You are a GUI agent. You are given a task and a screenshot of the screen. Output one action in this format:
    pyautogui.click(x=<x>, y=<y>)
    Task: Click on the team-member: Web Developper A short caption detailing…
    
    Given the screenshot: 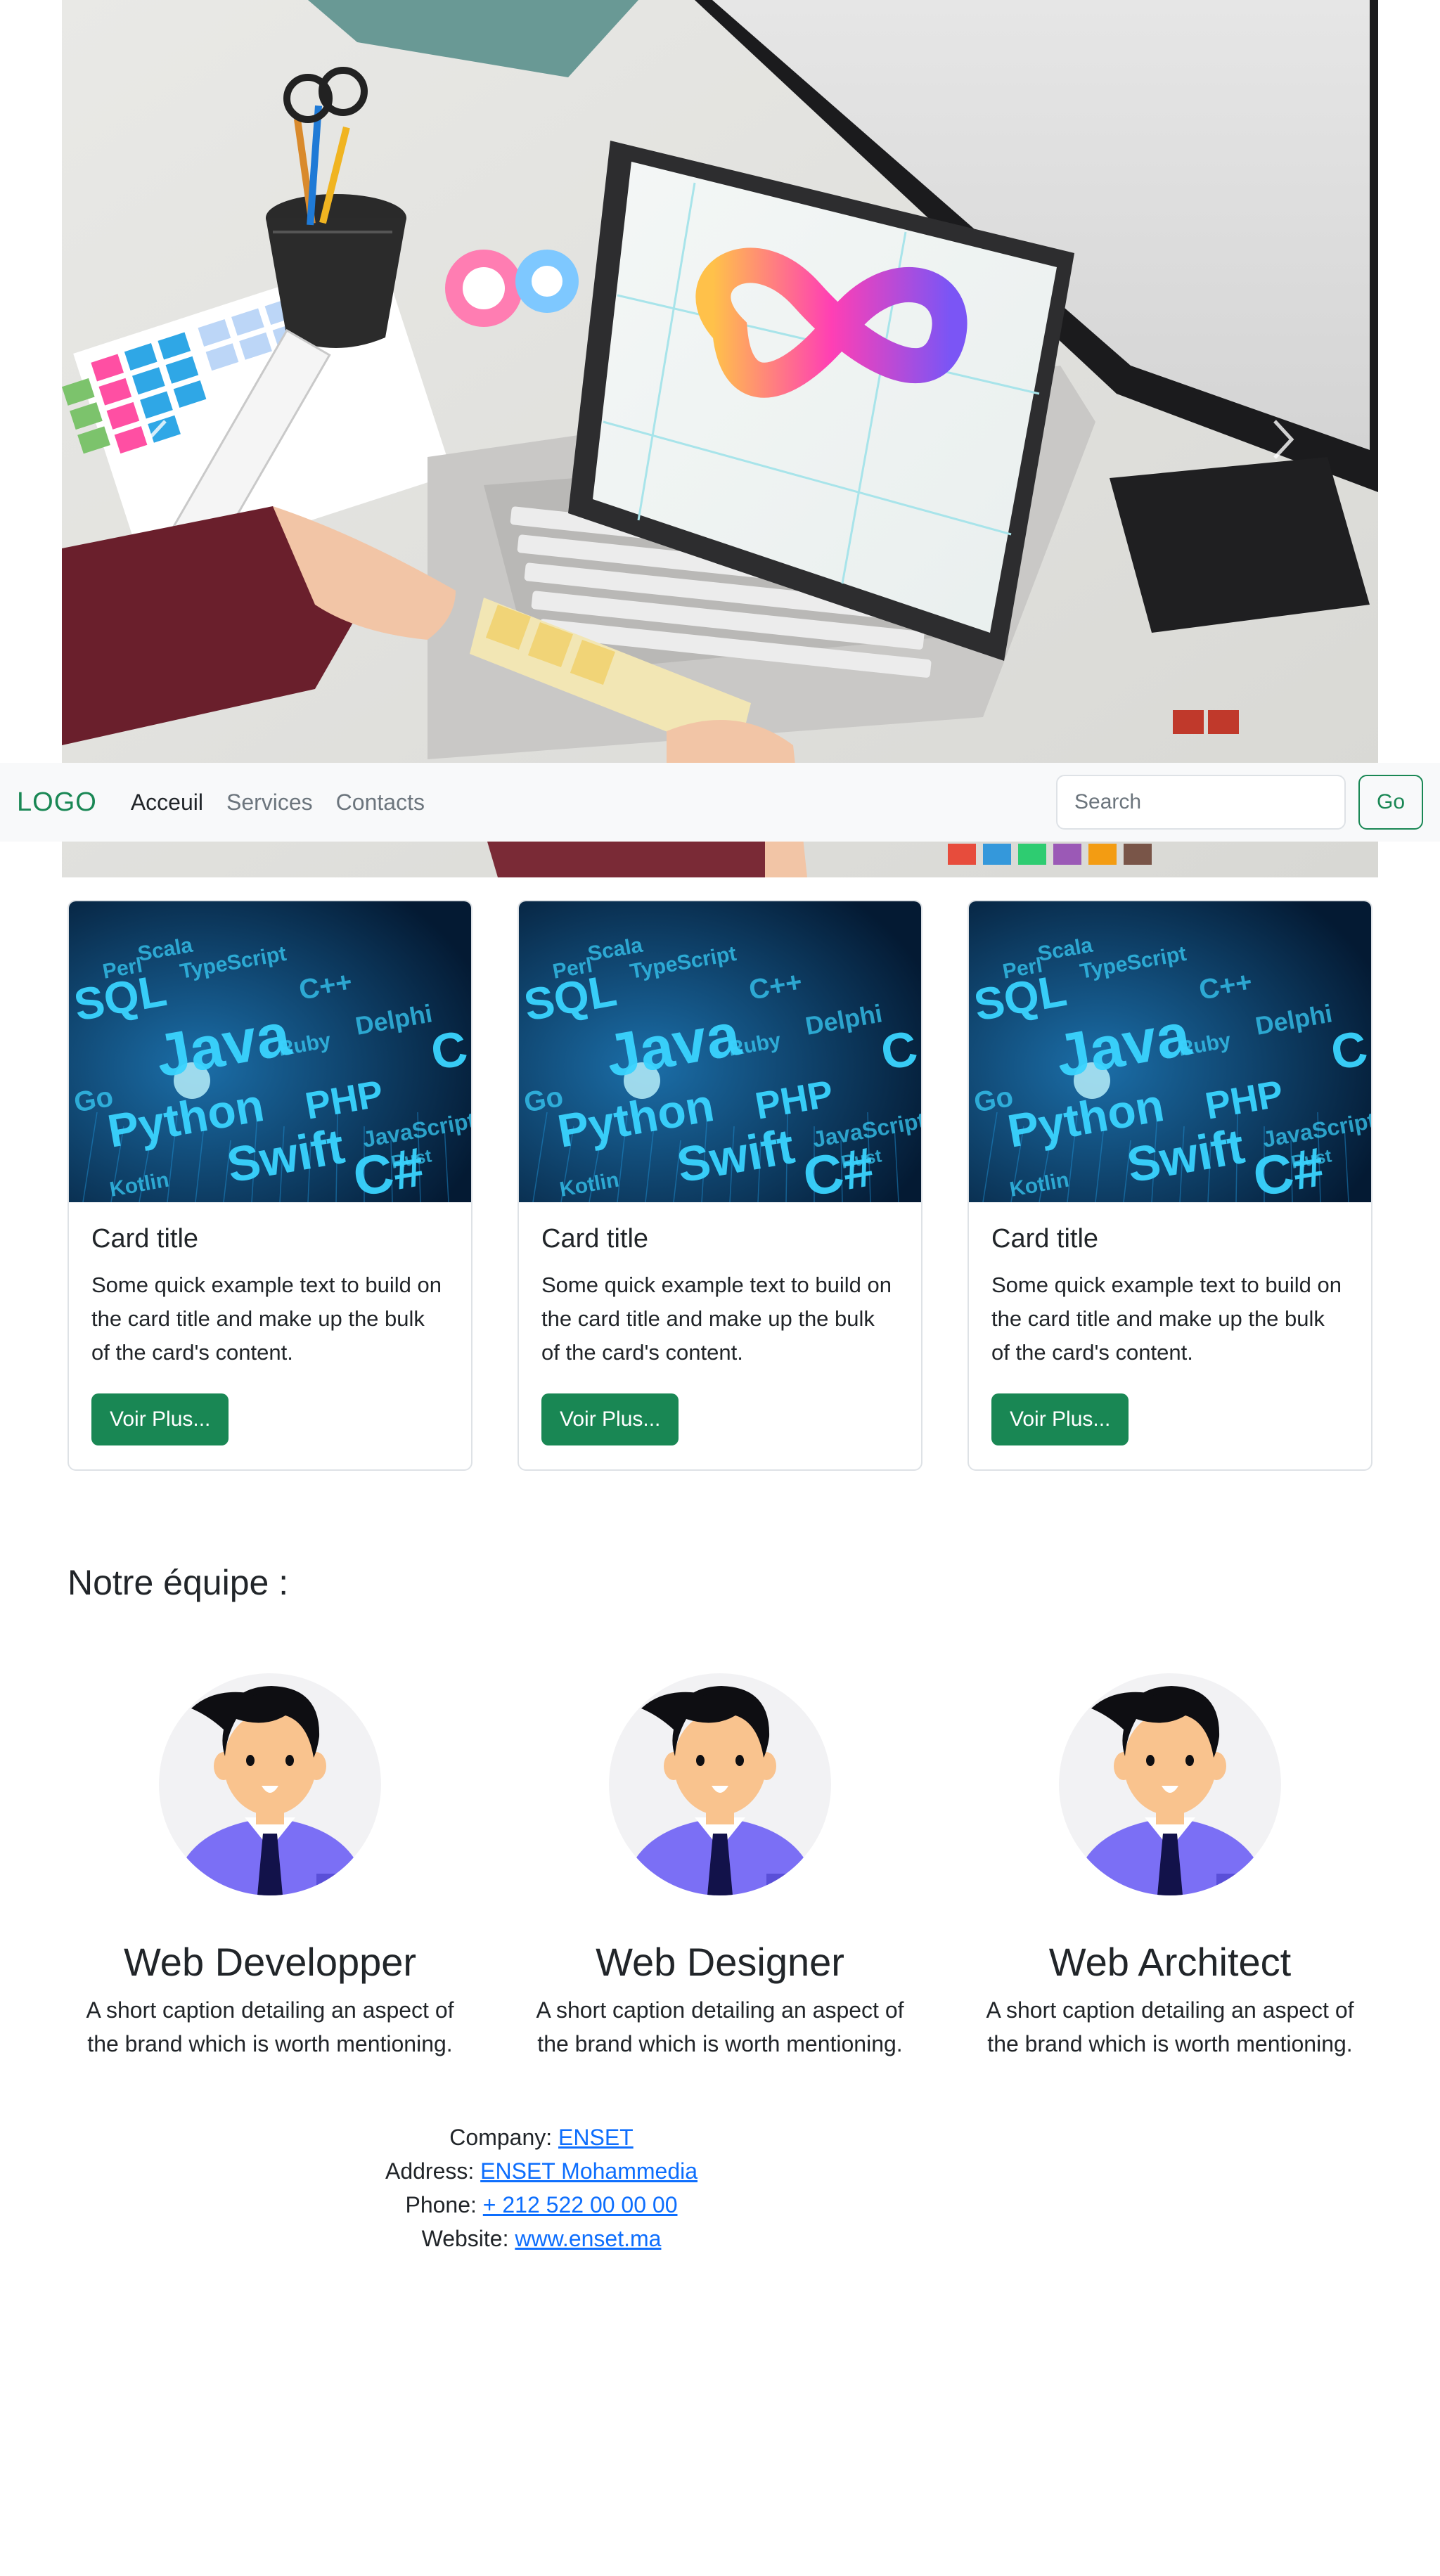 What is the action you would take?
    pyautogui.click(x=270, y=1867)
    